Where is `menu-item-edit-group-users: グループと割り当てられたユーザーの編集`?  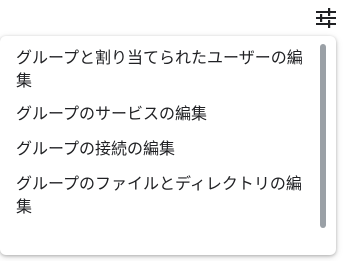
menu-item-edit-group-users: グループと割り当てられたユーザーの編集 is located at coordinates (162, 69).